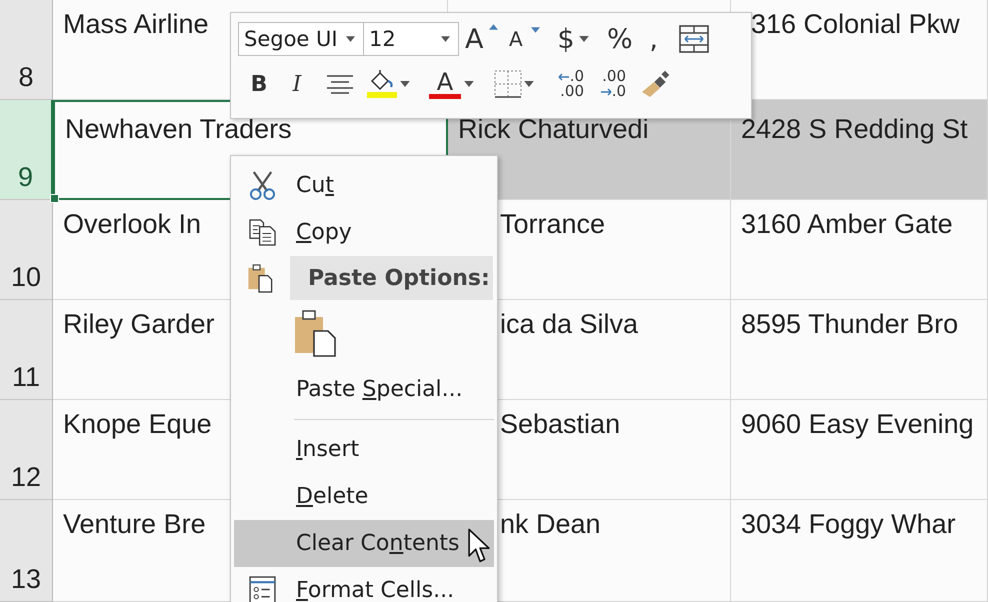  I want to click on number-format-button: ,, so click(653, 39).